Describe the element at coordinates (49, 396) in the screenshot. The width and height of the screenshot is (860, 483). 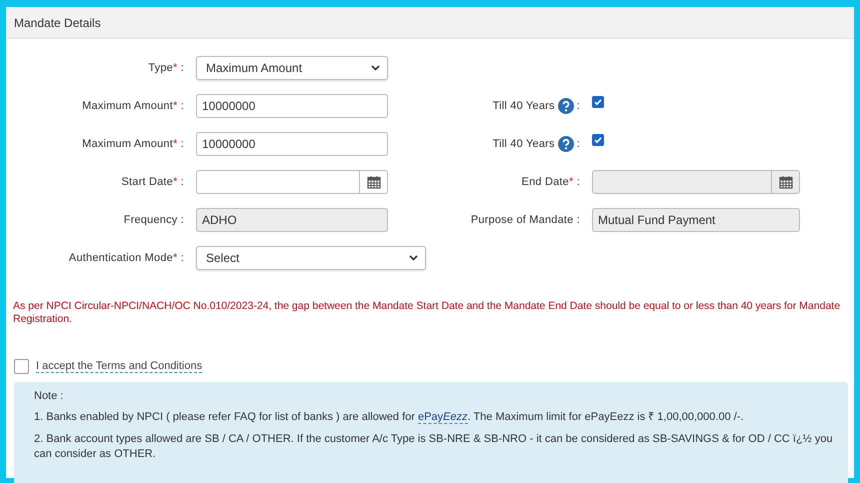
I see `note-title: Note :` at that location.